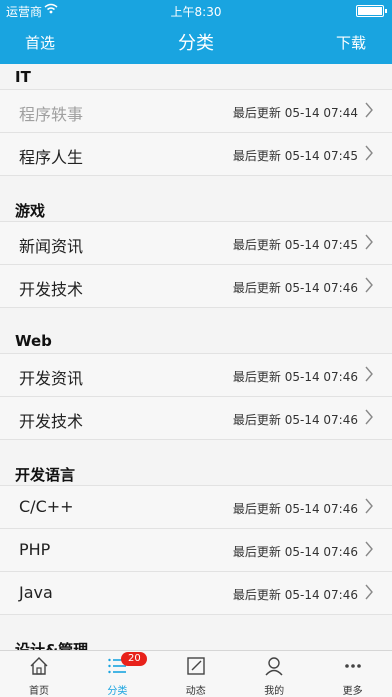  I want to click on item-name: 新闻资讯, so click(51, 246).